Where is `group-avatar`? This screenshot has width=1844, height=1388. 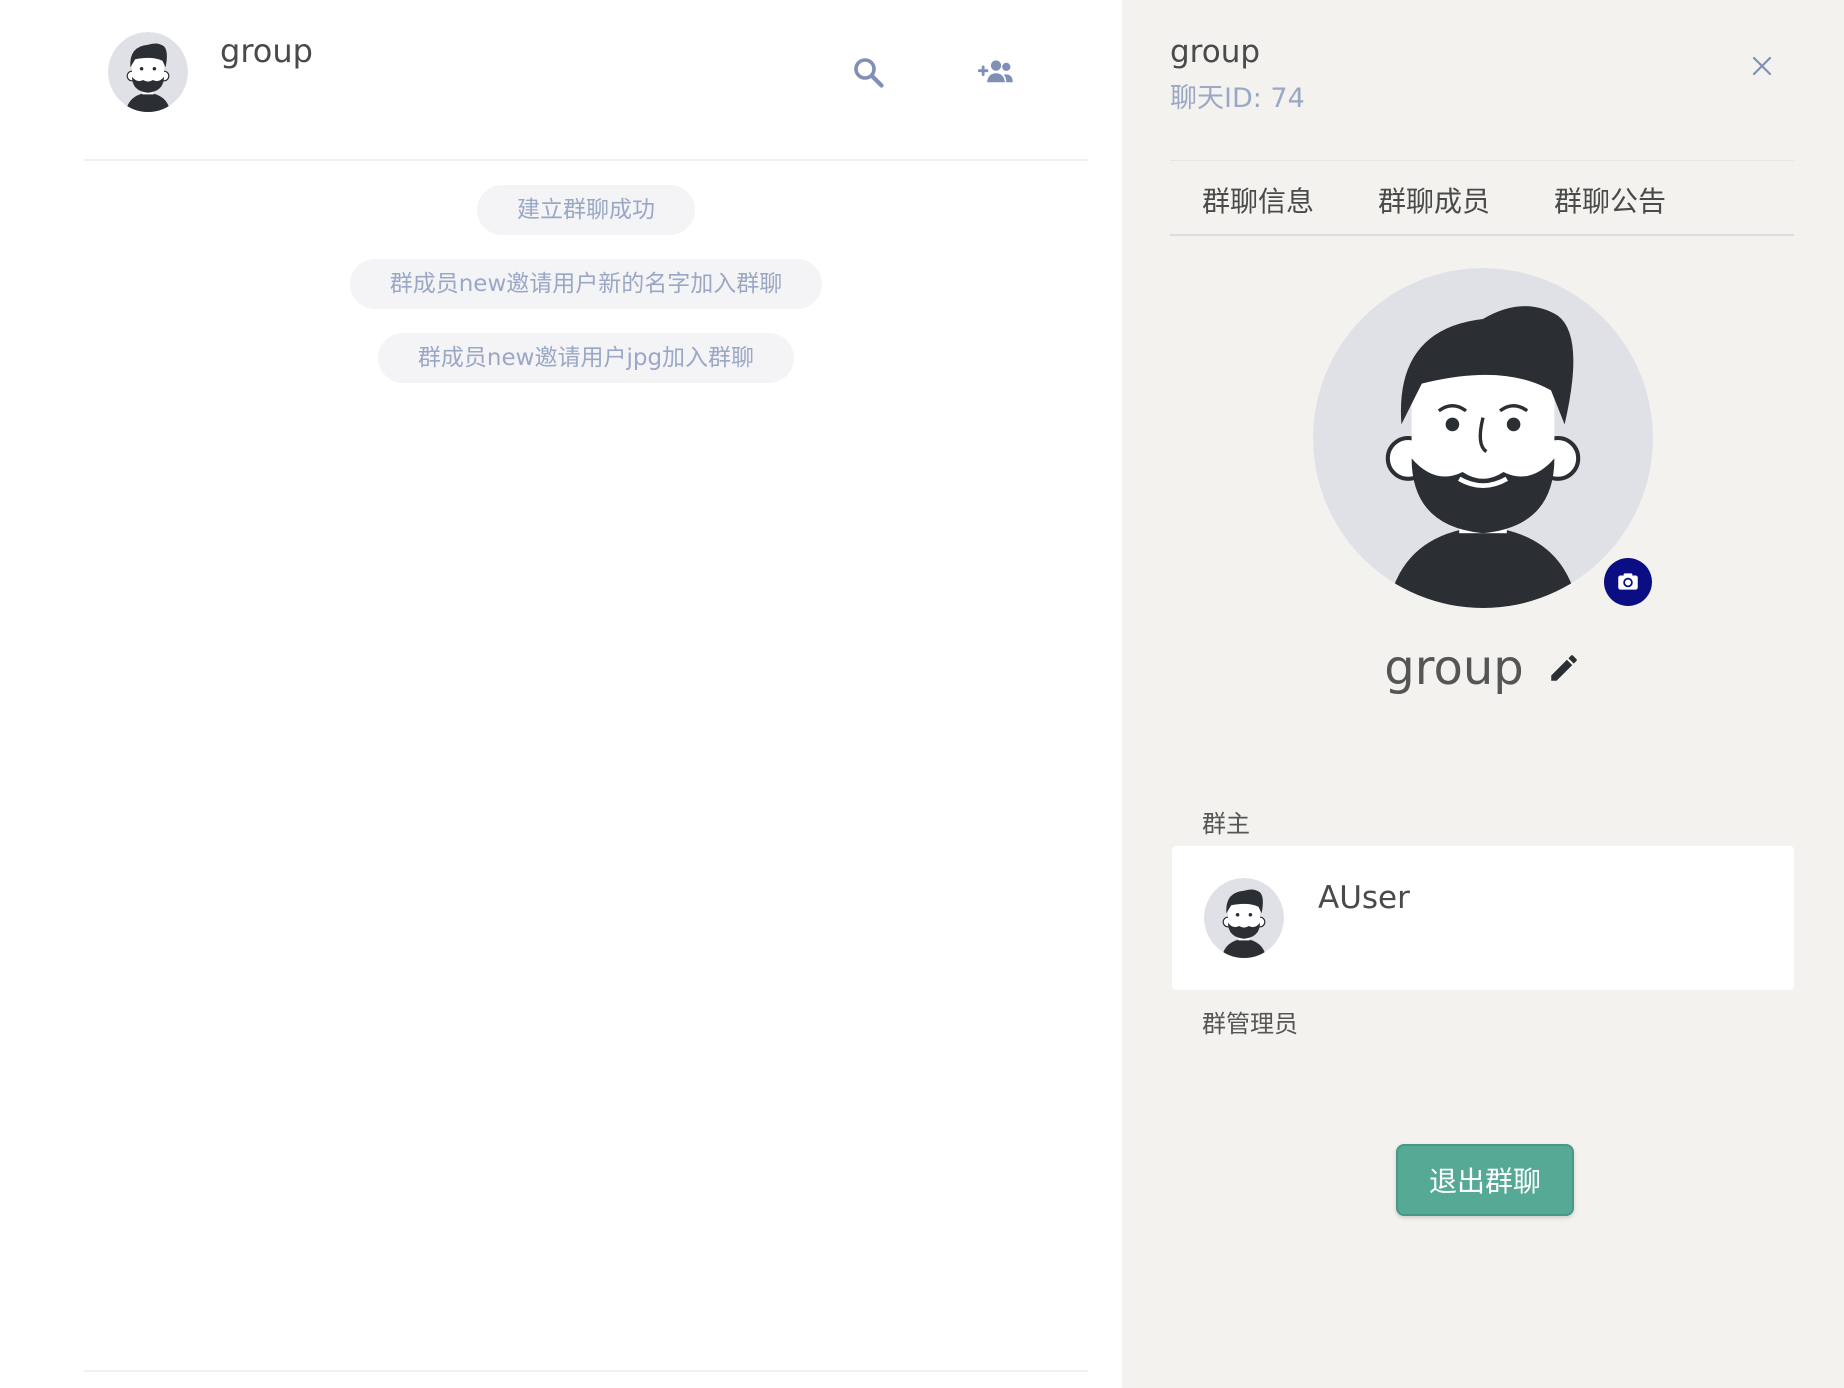
group-avatar is located at coordinates (1483, 438).